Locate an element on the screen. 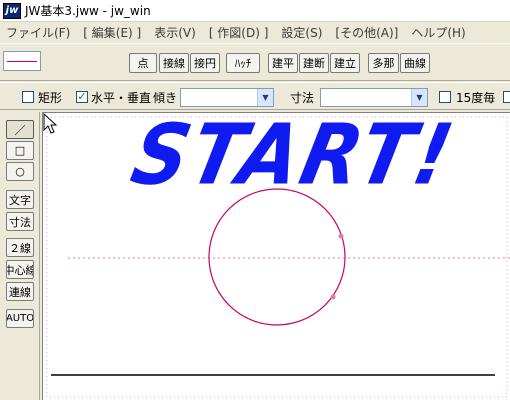  point-button: 点 is located at coordinates (143, 63).